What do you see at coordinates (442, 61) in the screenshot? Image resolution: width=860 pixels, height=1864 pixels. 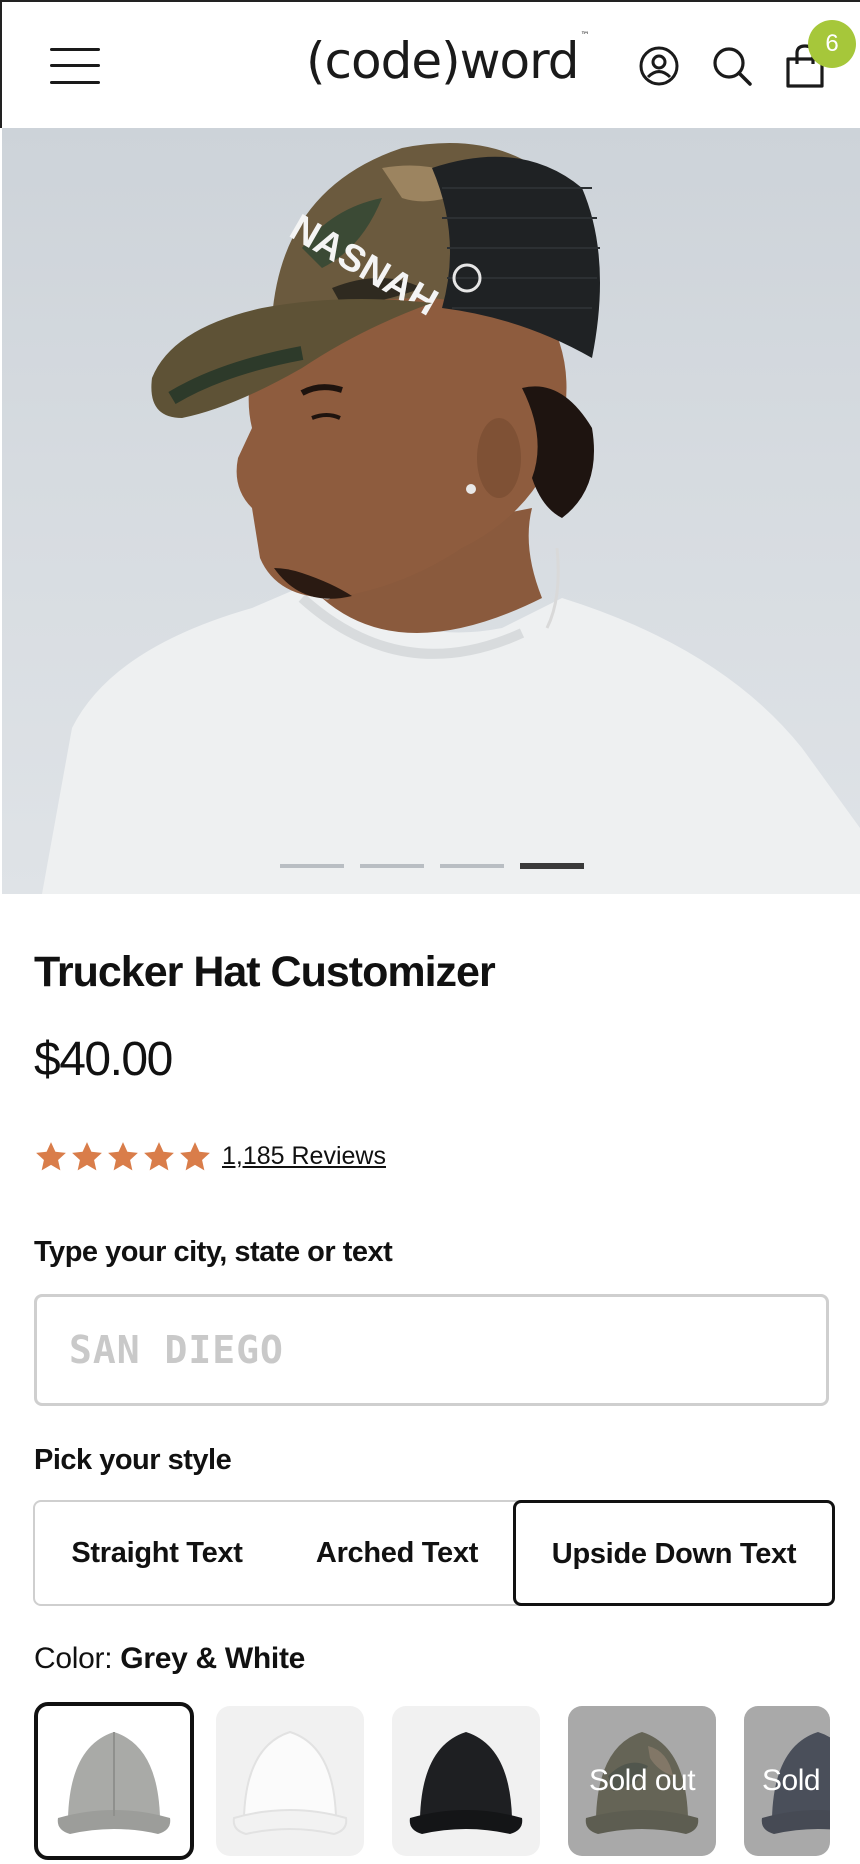 I see `logo-text: (code)word` at bounding box center [442, 61].